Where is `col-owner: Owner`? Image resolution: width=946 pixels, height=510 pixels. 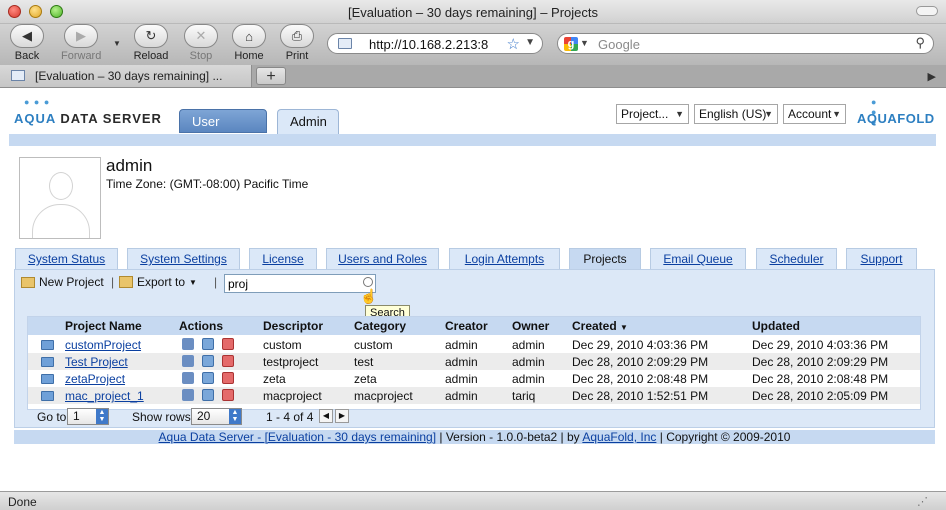
col-owner: Owner is located at coordinates (530, 326).